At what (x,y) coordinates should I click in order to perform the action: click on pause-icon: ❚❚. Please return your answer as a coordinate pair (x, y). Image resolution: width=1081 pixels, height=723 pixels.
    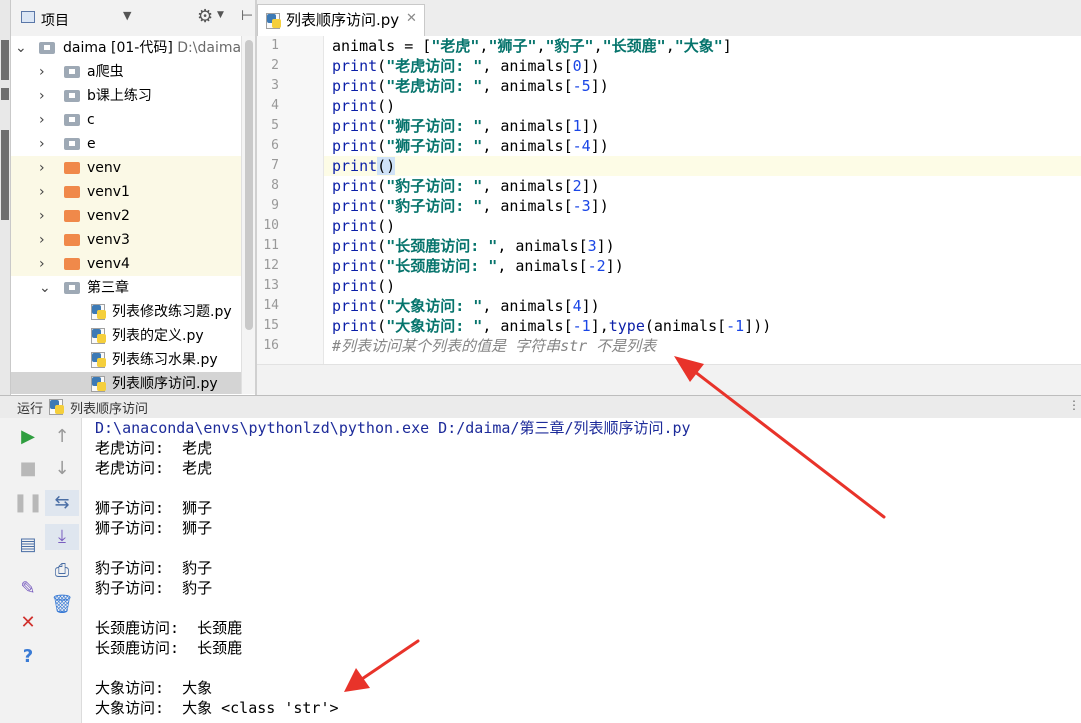
    Looking at the image, I should click on (28, 503).